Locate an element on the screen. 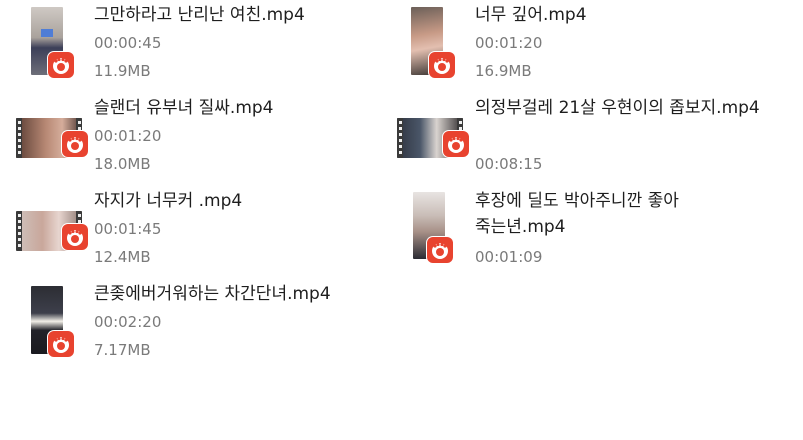 The height and width of the screenshot is (440, 803). file-name: 너무 깊어.mp4 is located at coordinates (531, 15).